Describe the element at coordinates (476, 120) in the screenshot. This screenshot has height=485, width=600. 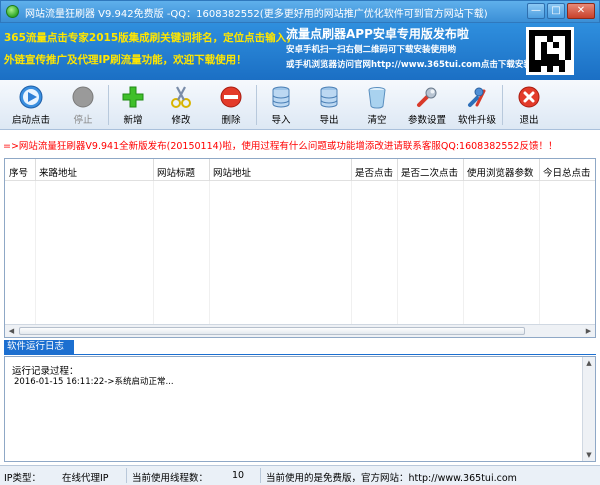
I see `upgrade-label: 软件升级` at that location.